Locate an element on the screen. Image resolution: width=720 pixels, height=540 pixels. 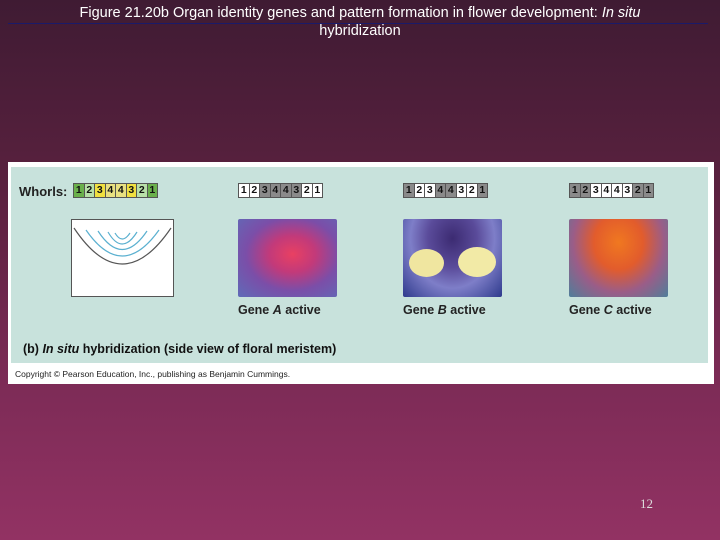
meristem-diagram is located at coordinates (122, 258).